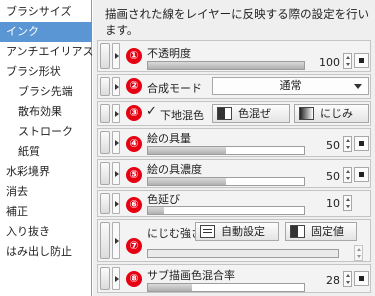 The image size is (375, 296). Describe the element at coordinates (226, 287) in the screenshot. I see `sub-color-mix-slider` at that location.